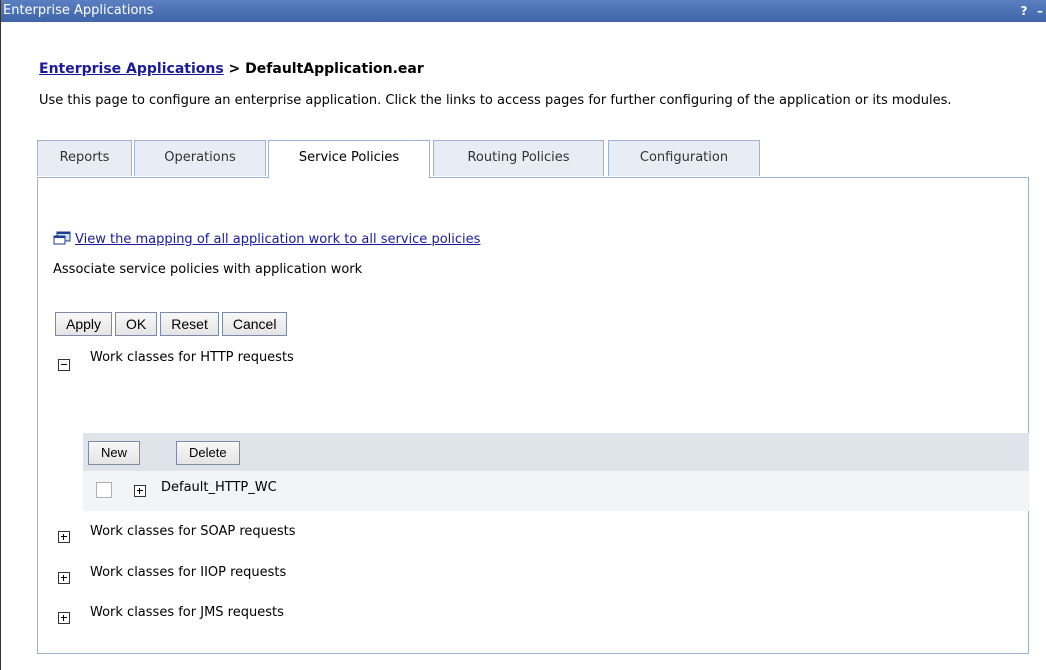  Describe the element at coordinates (114, 453) in the screenshot. I see `new-button: New` at that location.